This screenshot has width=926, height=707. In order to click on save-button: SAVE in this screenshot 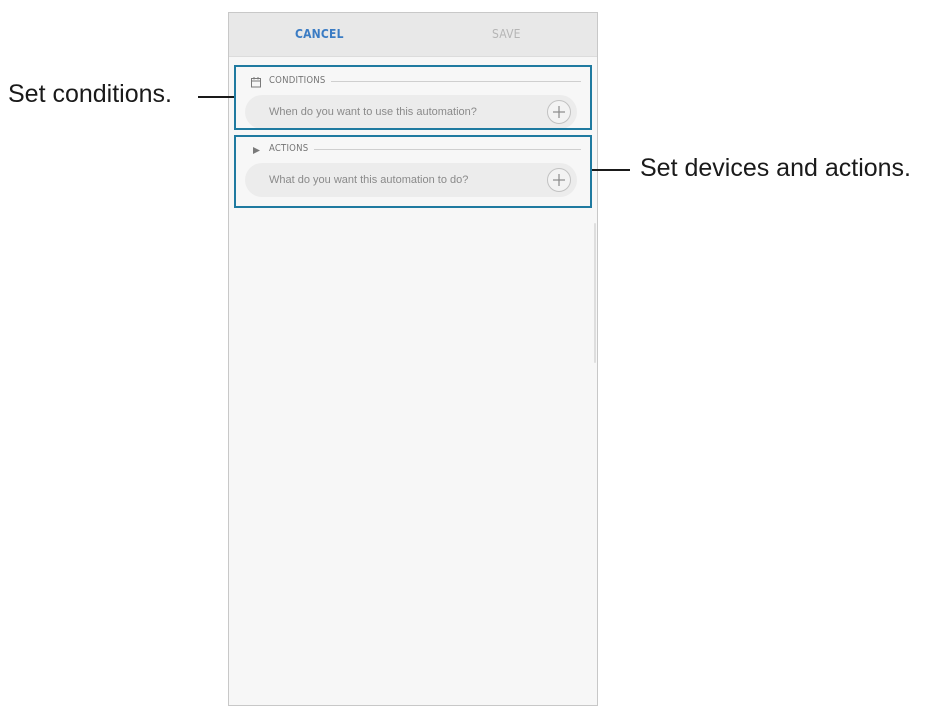, I will do `click(506, 34)`.